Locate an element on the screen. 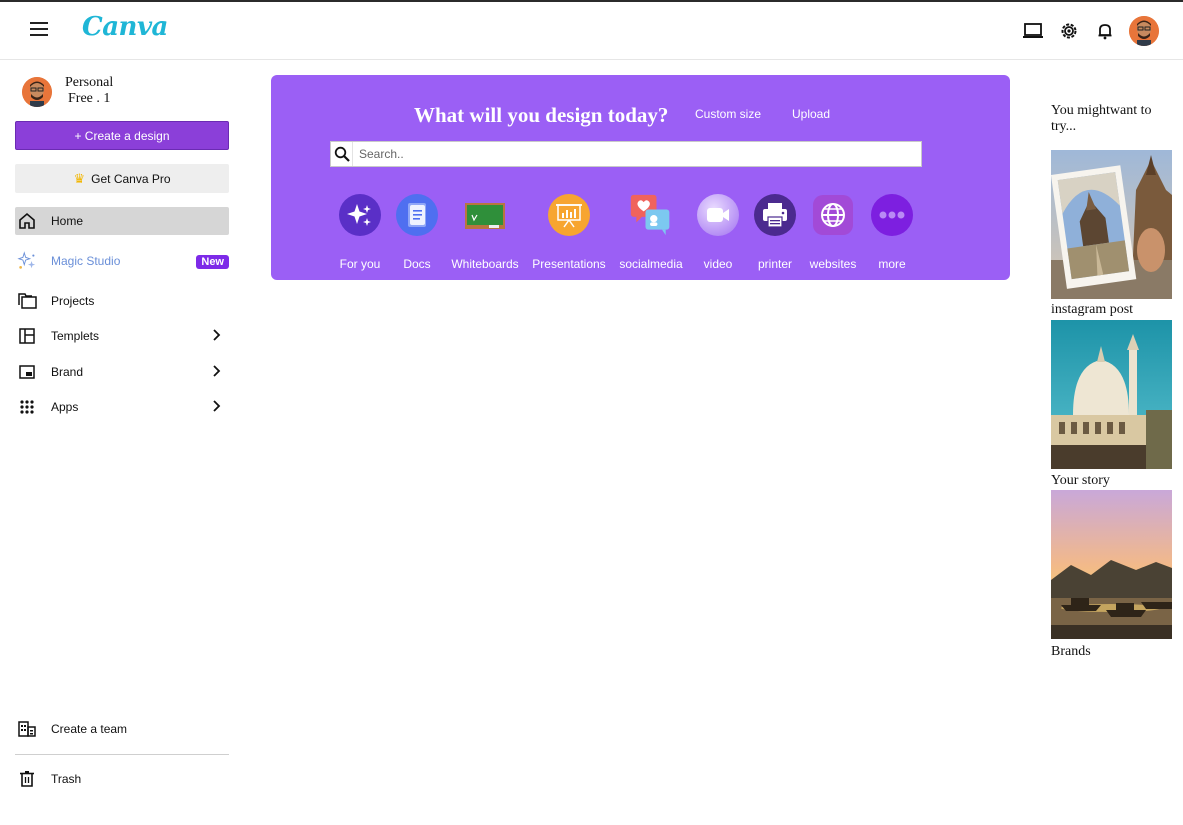  suggestion-brands is located at coordinates (1111, 564).